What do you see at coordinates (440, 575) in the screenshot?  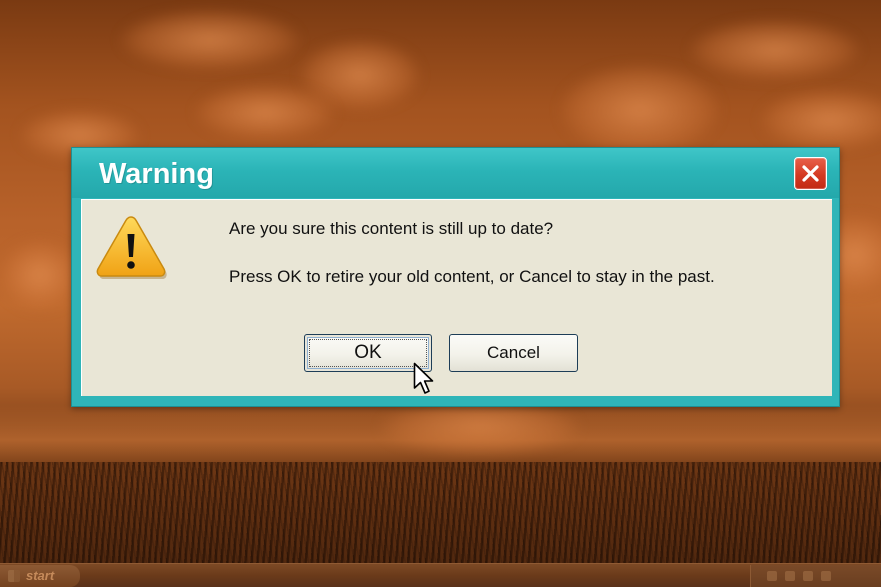 I see `taskbar: start` at bounding box center [440, 575].